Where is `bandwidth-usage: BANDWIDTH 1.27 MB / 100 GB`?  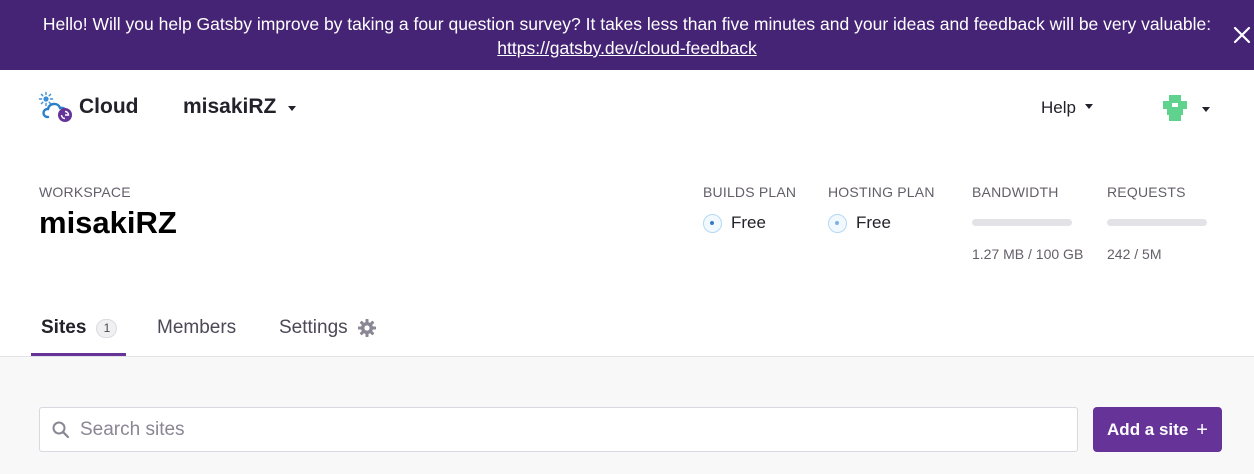 bandwidth-usage: BANDWIDTH 1.27 MB / 100 GB is located at coordinates (1027, 223).